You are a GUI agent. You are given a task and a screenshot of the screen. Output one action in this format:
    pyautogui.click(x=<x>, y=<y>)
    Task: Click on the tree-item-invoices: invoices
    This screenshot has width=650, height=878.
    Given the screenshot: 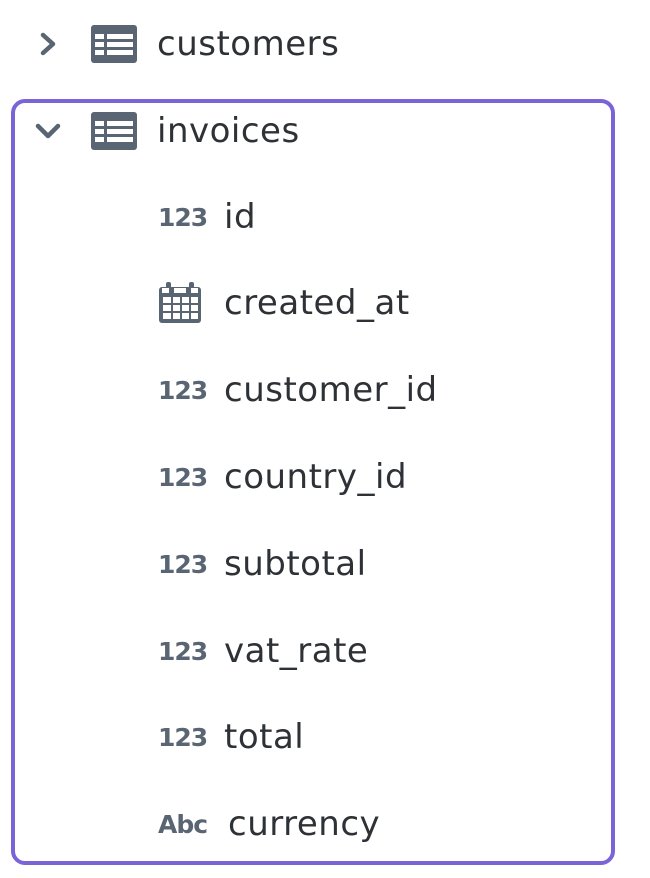 What is the action you would take?
    pyautogui.click(x=166, y=131)
    